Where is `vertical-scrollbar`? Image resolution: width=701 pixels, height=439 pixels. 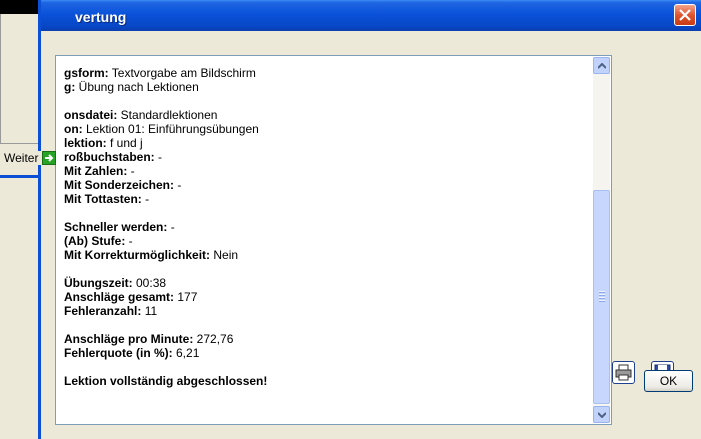 vertical-scrollbar is located at coordinates (601, 240).